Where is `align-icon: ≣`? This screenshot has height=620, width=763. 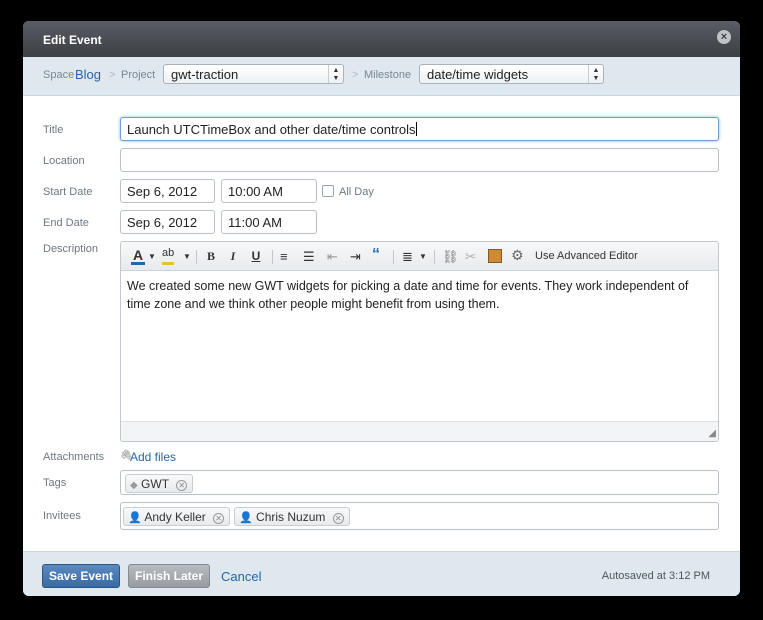 align-icon: ≣ is located at coordinates (407, 257).